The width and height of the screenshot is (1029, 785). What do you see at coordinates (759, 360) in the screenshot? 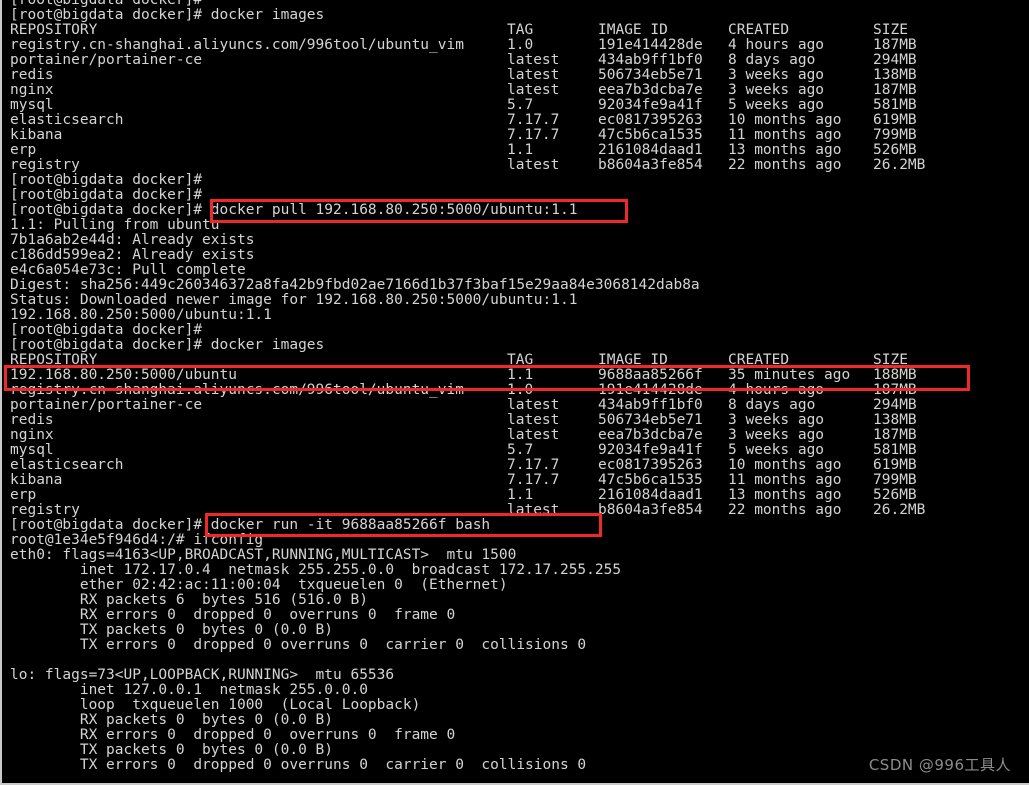
I see `header-created: CREATED` at bounding box center [759, 360].